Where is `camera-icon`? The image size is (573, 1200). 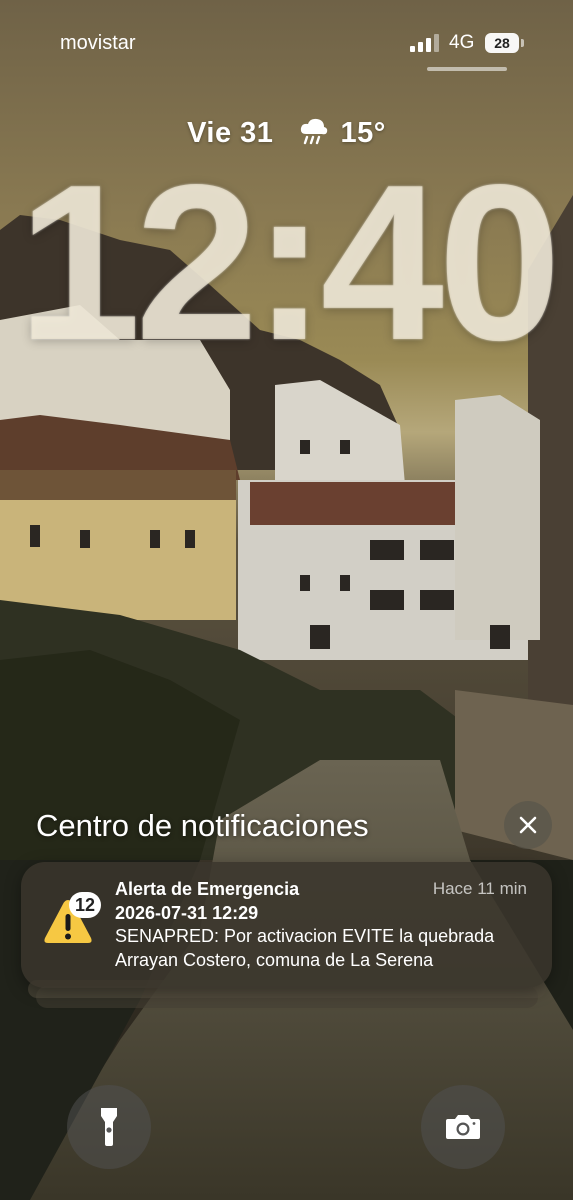 camera-icon is located at coordinates (463, 1127).